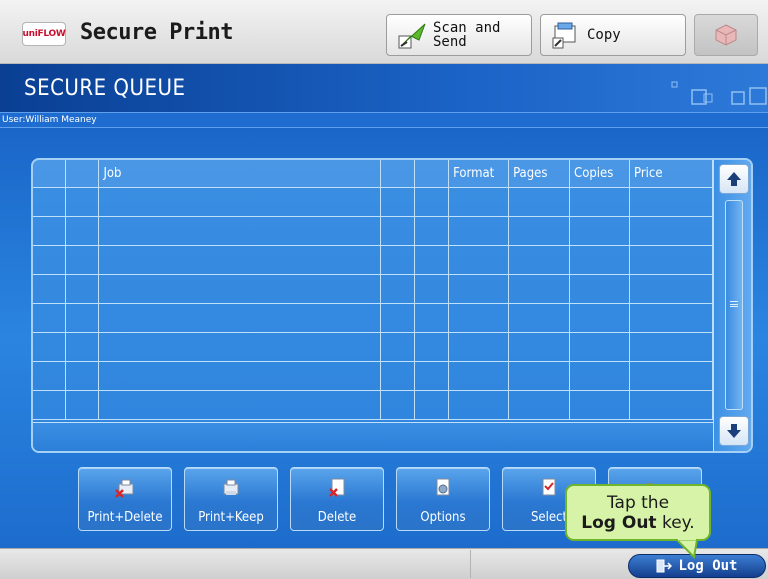  I want to click on column-header-price: Price, so click(671, 174).